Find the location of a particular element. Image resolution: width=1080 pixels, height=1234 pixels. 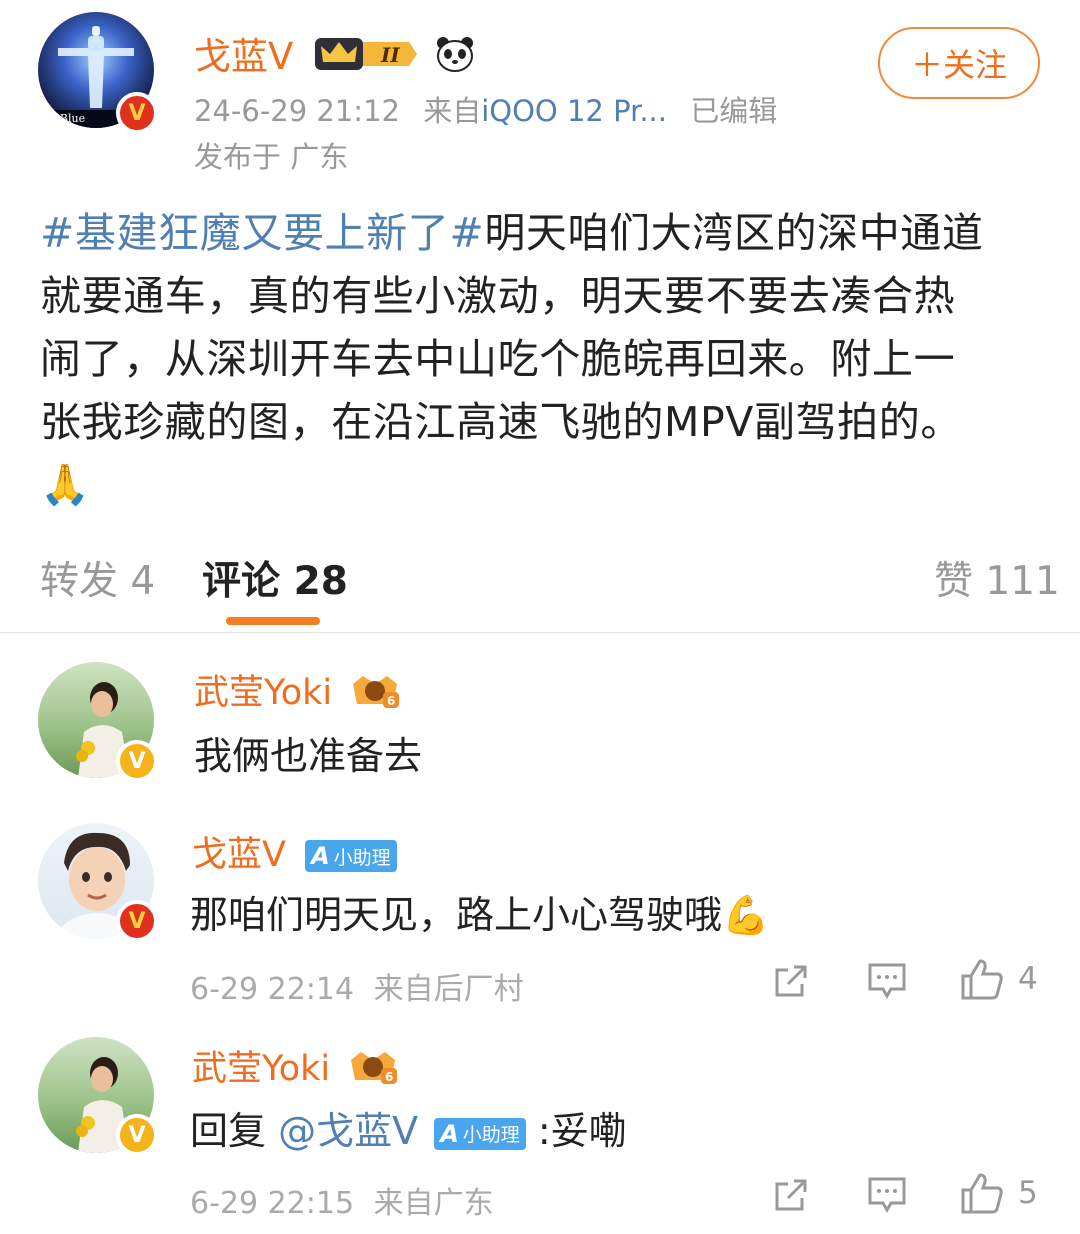

comment-time: 6-29 22:14 is located at coordinates (272, 989).